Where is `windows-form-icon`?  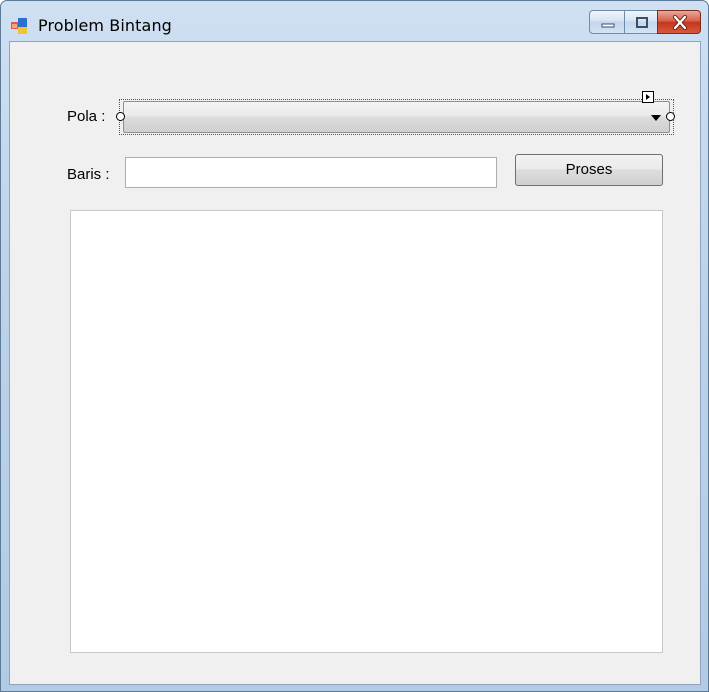
windows-form-icon is located at coordinates (19, 26).